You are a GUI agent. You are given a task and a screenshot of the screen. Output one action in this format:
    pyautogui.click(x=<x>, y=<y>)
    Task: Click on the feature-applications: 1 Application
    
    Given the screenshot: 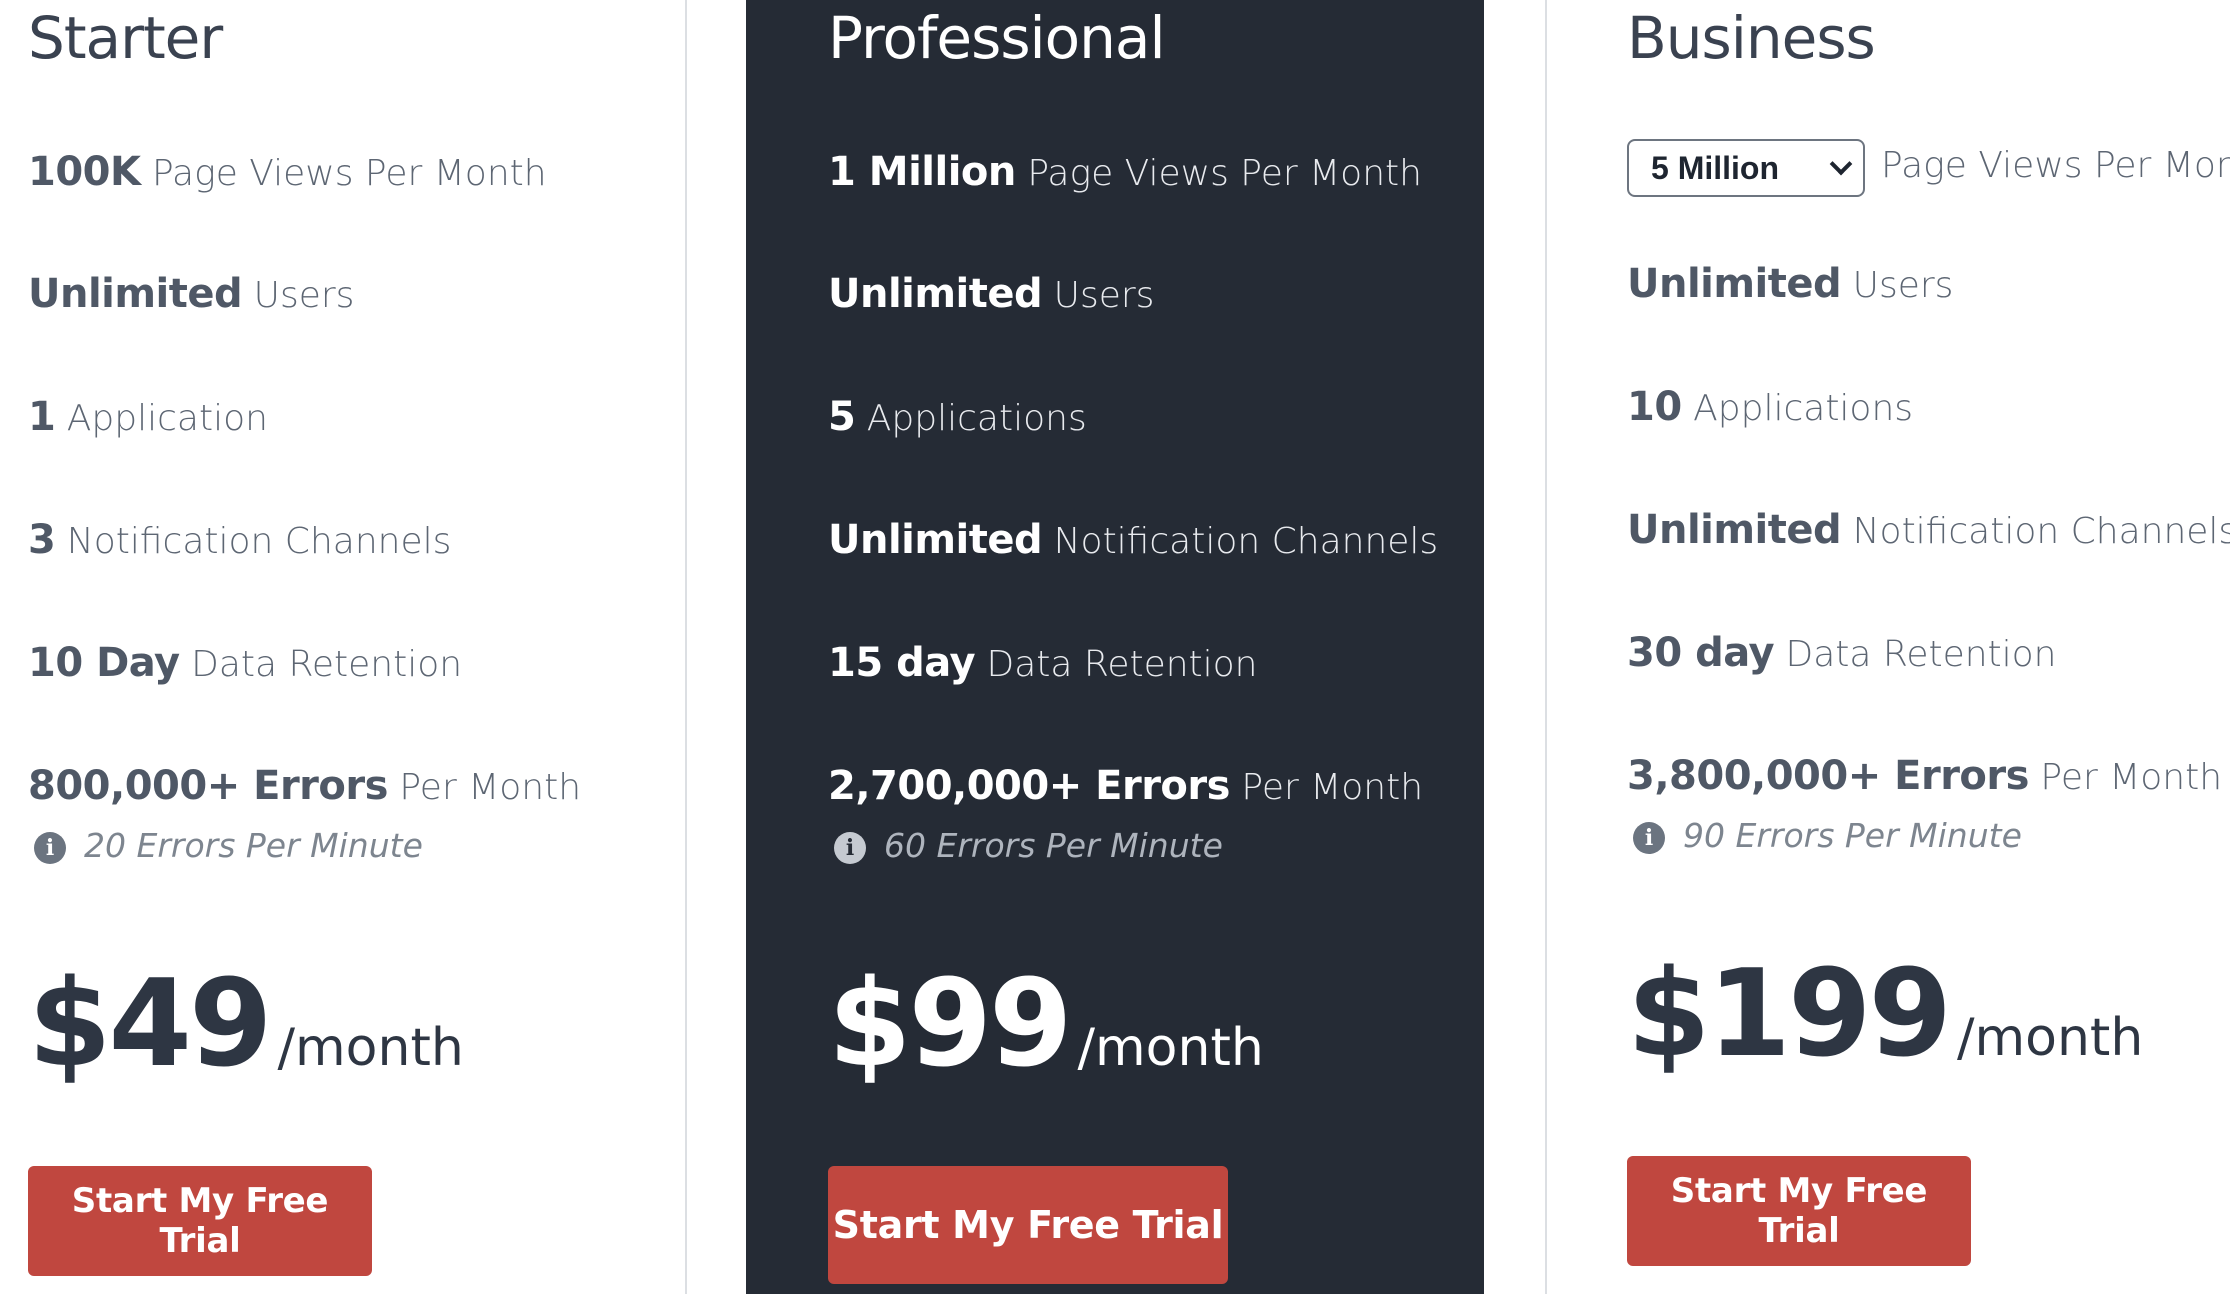 What is the action you would take?
    pyautogui.click(x=148, y=418)
    